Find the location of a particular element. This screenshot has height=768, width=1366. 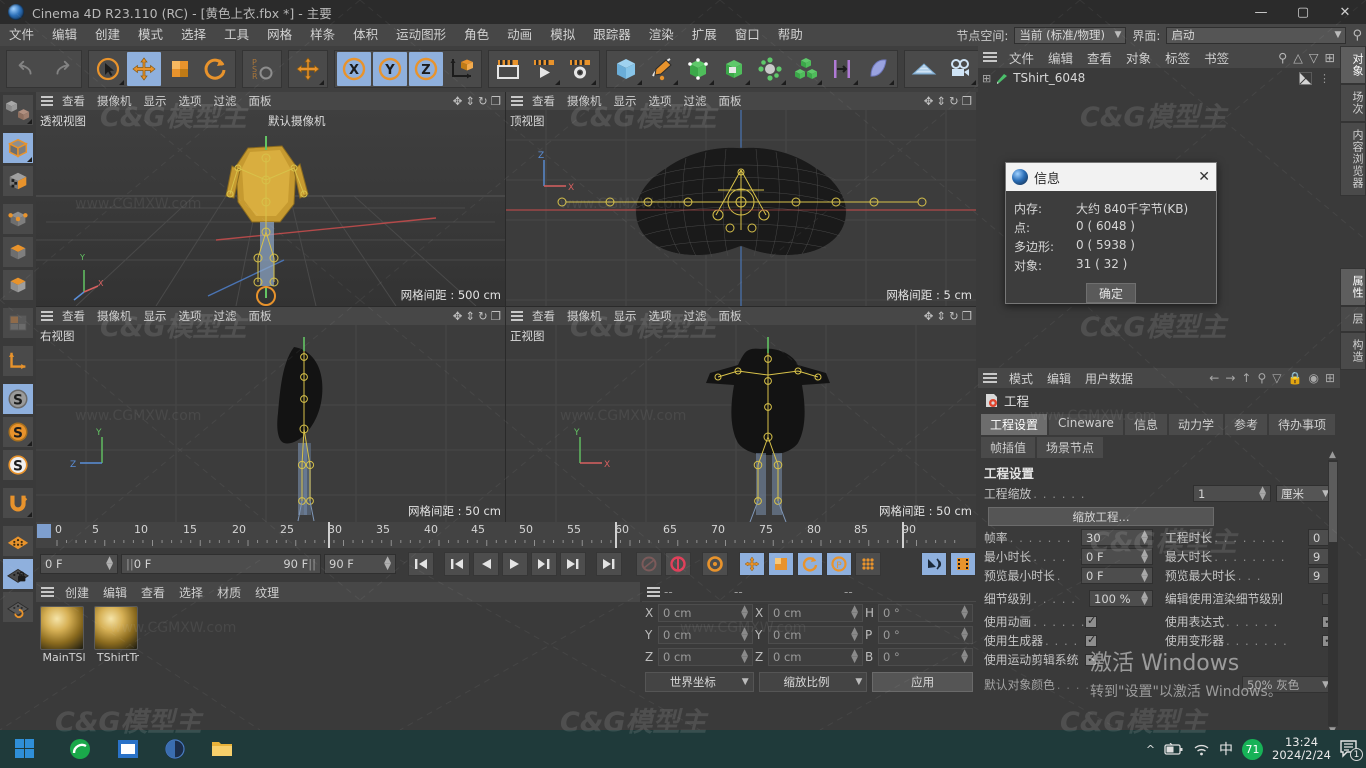

current-frame-field: 0 F ▲ ▼ is located at coordinates (79, 564).